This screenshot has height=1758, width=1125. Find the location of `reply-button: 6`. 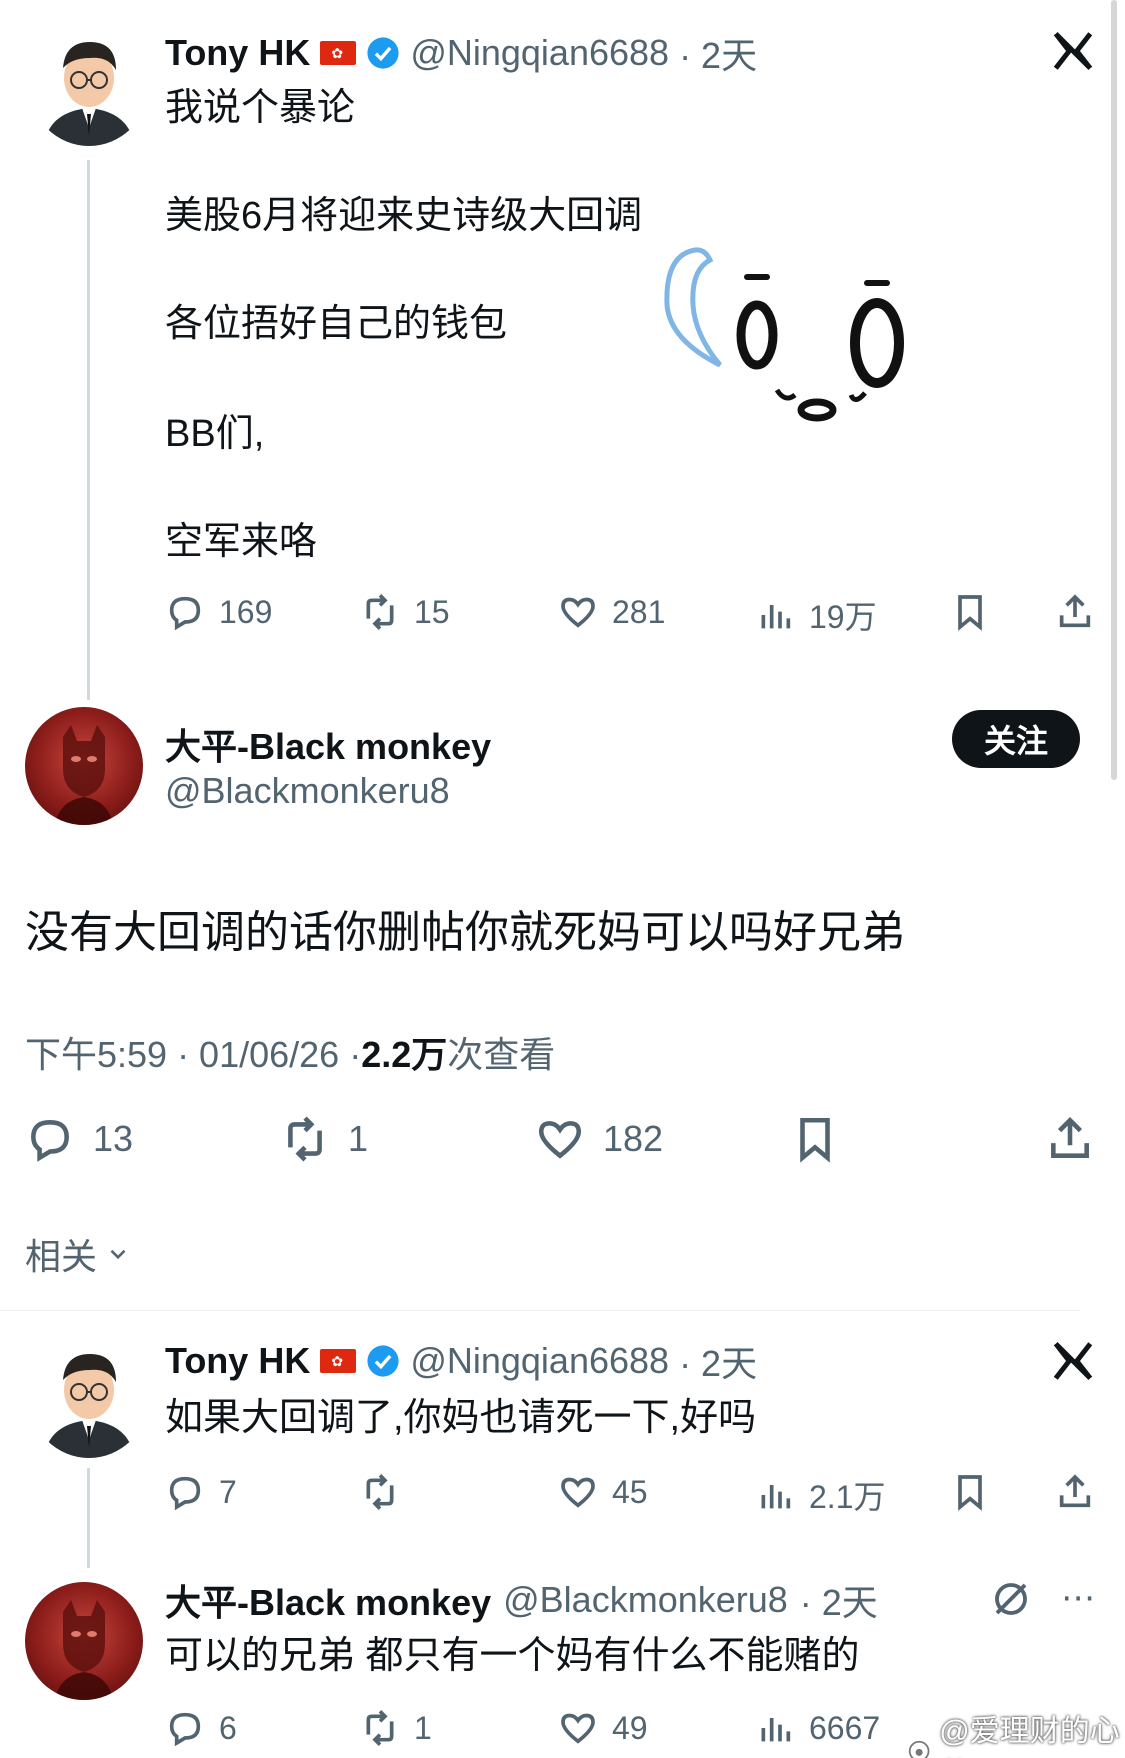

reply-button: 6 is located at coordinates (201, 1728).